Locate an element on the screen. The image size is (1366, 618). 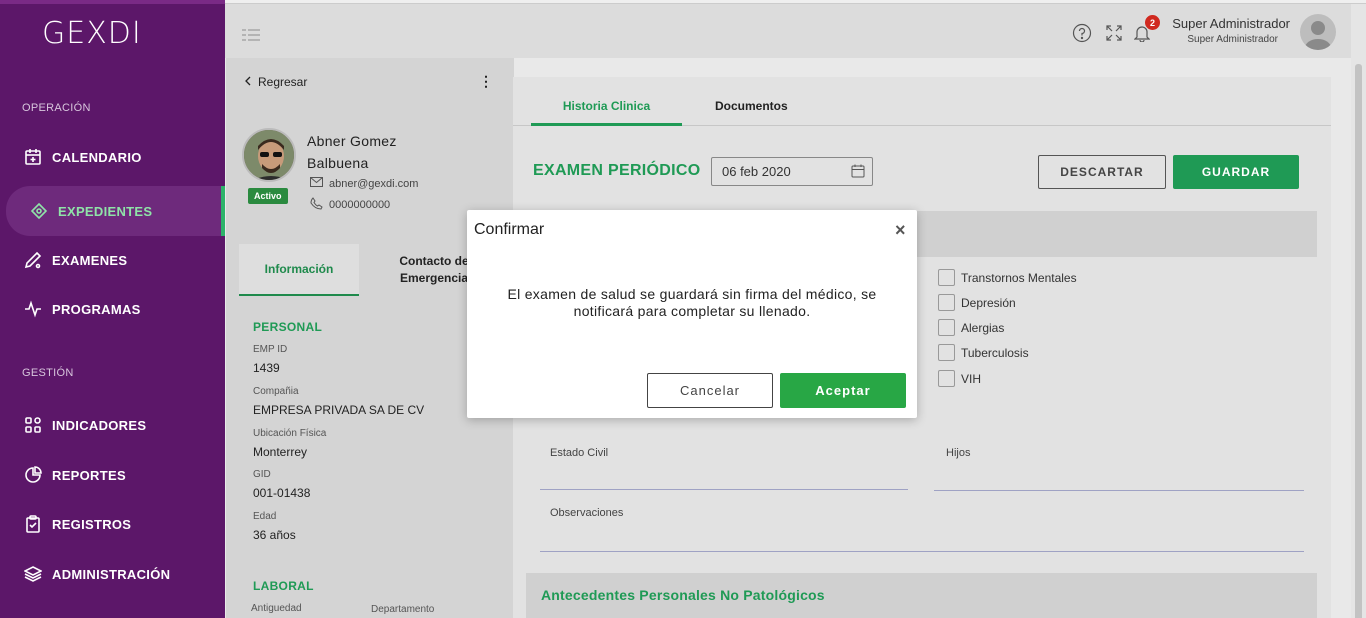
labor-heading: LABORAL is located at coordinates (283, 586).